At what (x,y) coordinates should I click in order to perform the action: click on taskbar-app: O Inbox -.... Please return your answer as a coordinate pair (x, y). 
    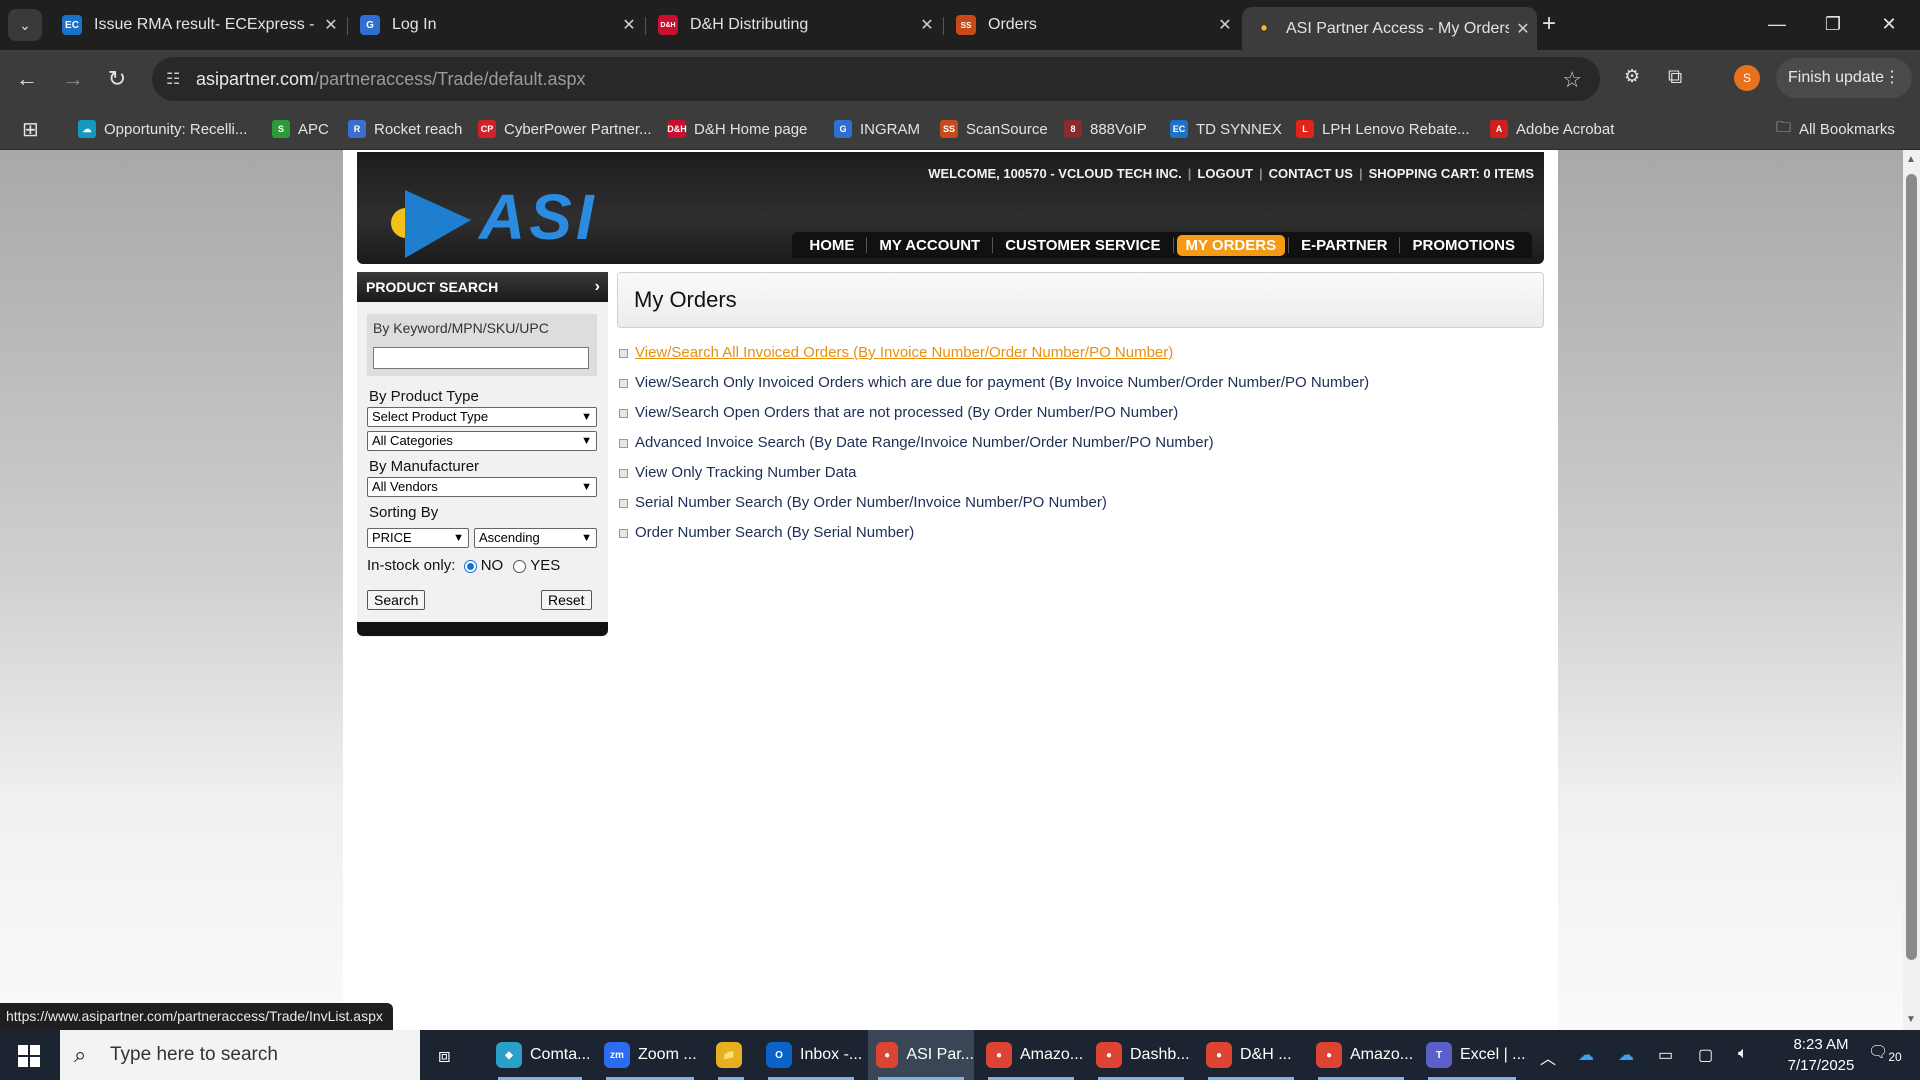
    Looking at the image, I should click on (811, 1055).